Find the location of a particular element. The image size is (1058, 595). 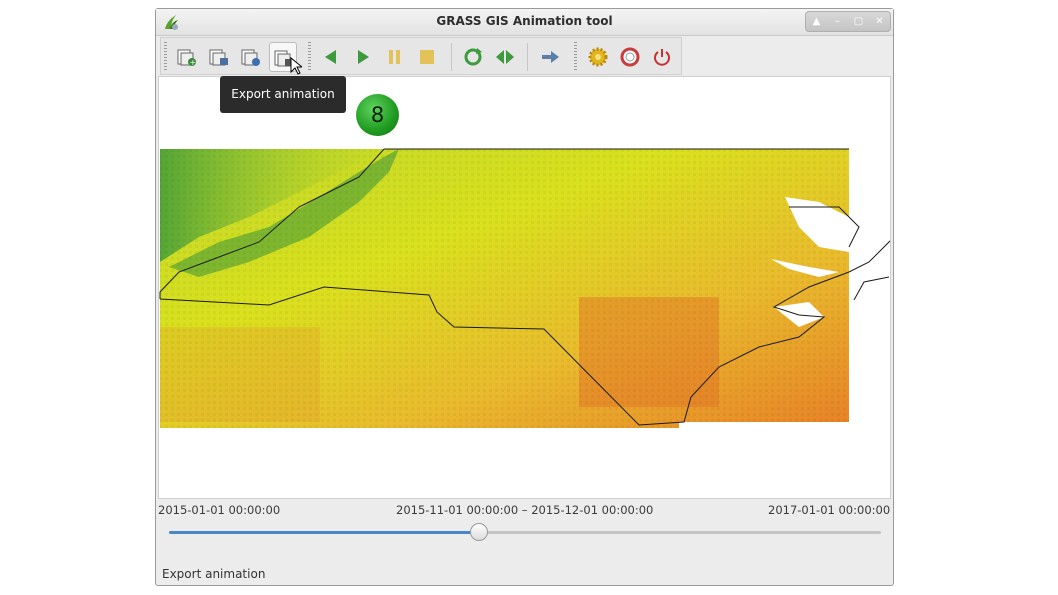

toolbar: + is located at coordinates (421, 56).